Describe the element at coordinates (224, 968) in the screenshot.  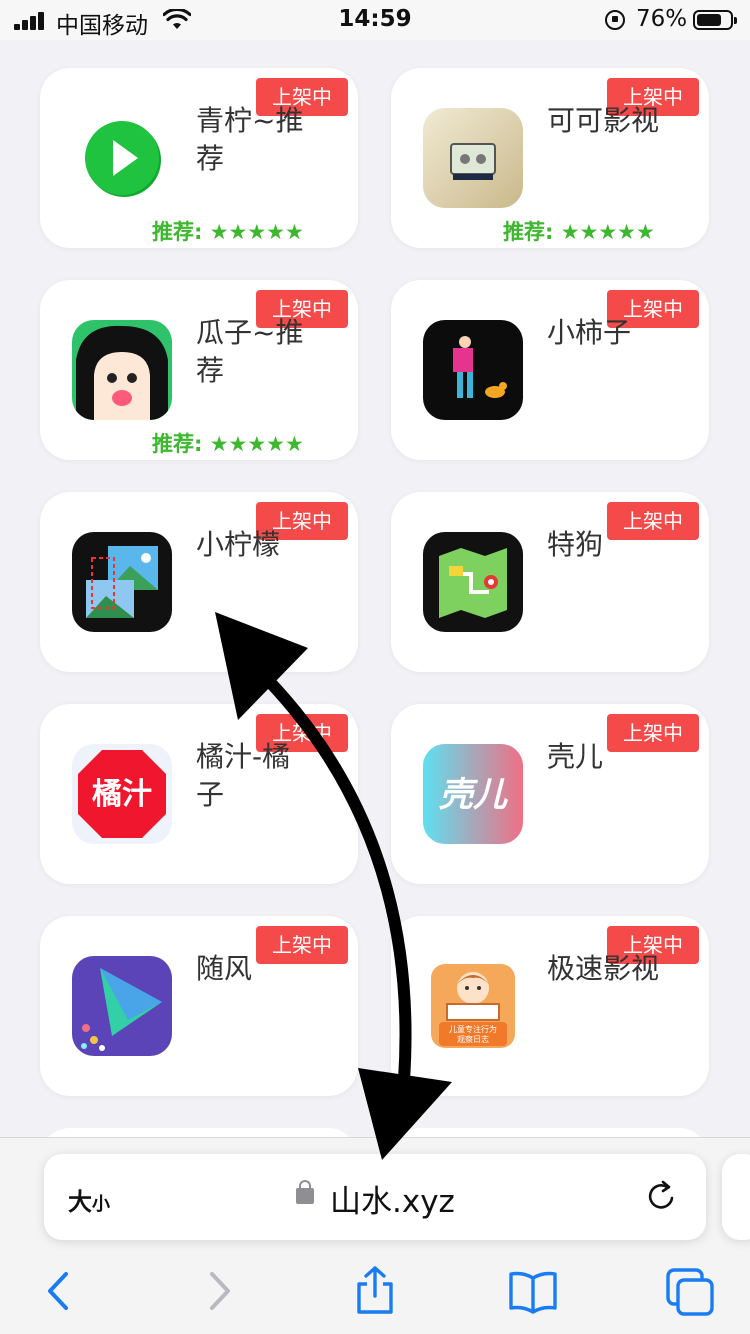
I see `app-name: 随风` at that location.